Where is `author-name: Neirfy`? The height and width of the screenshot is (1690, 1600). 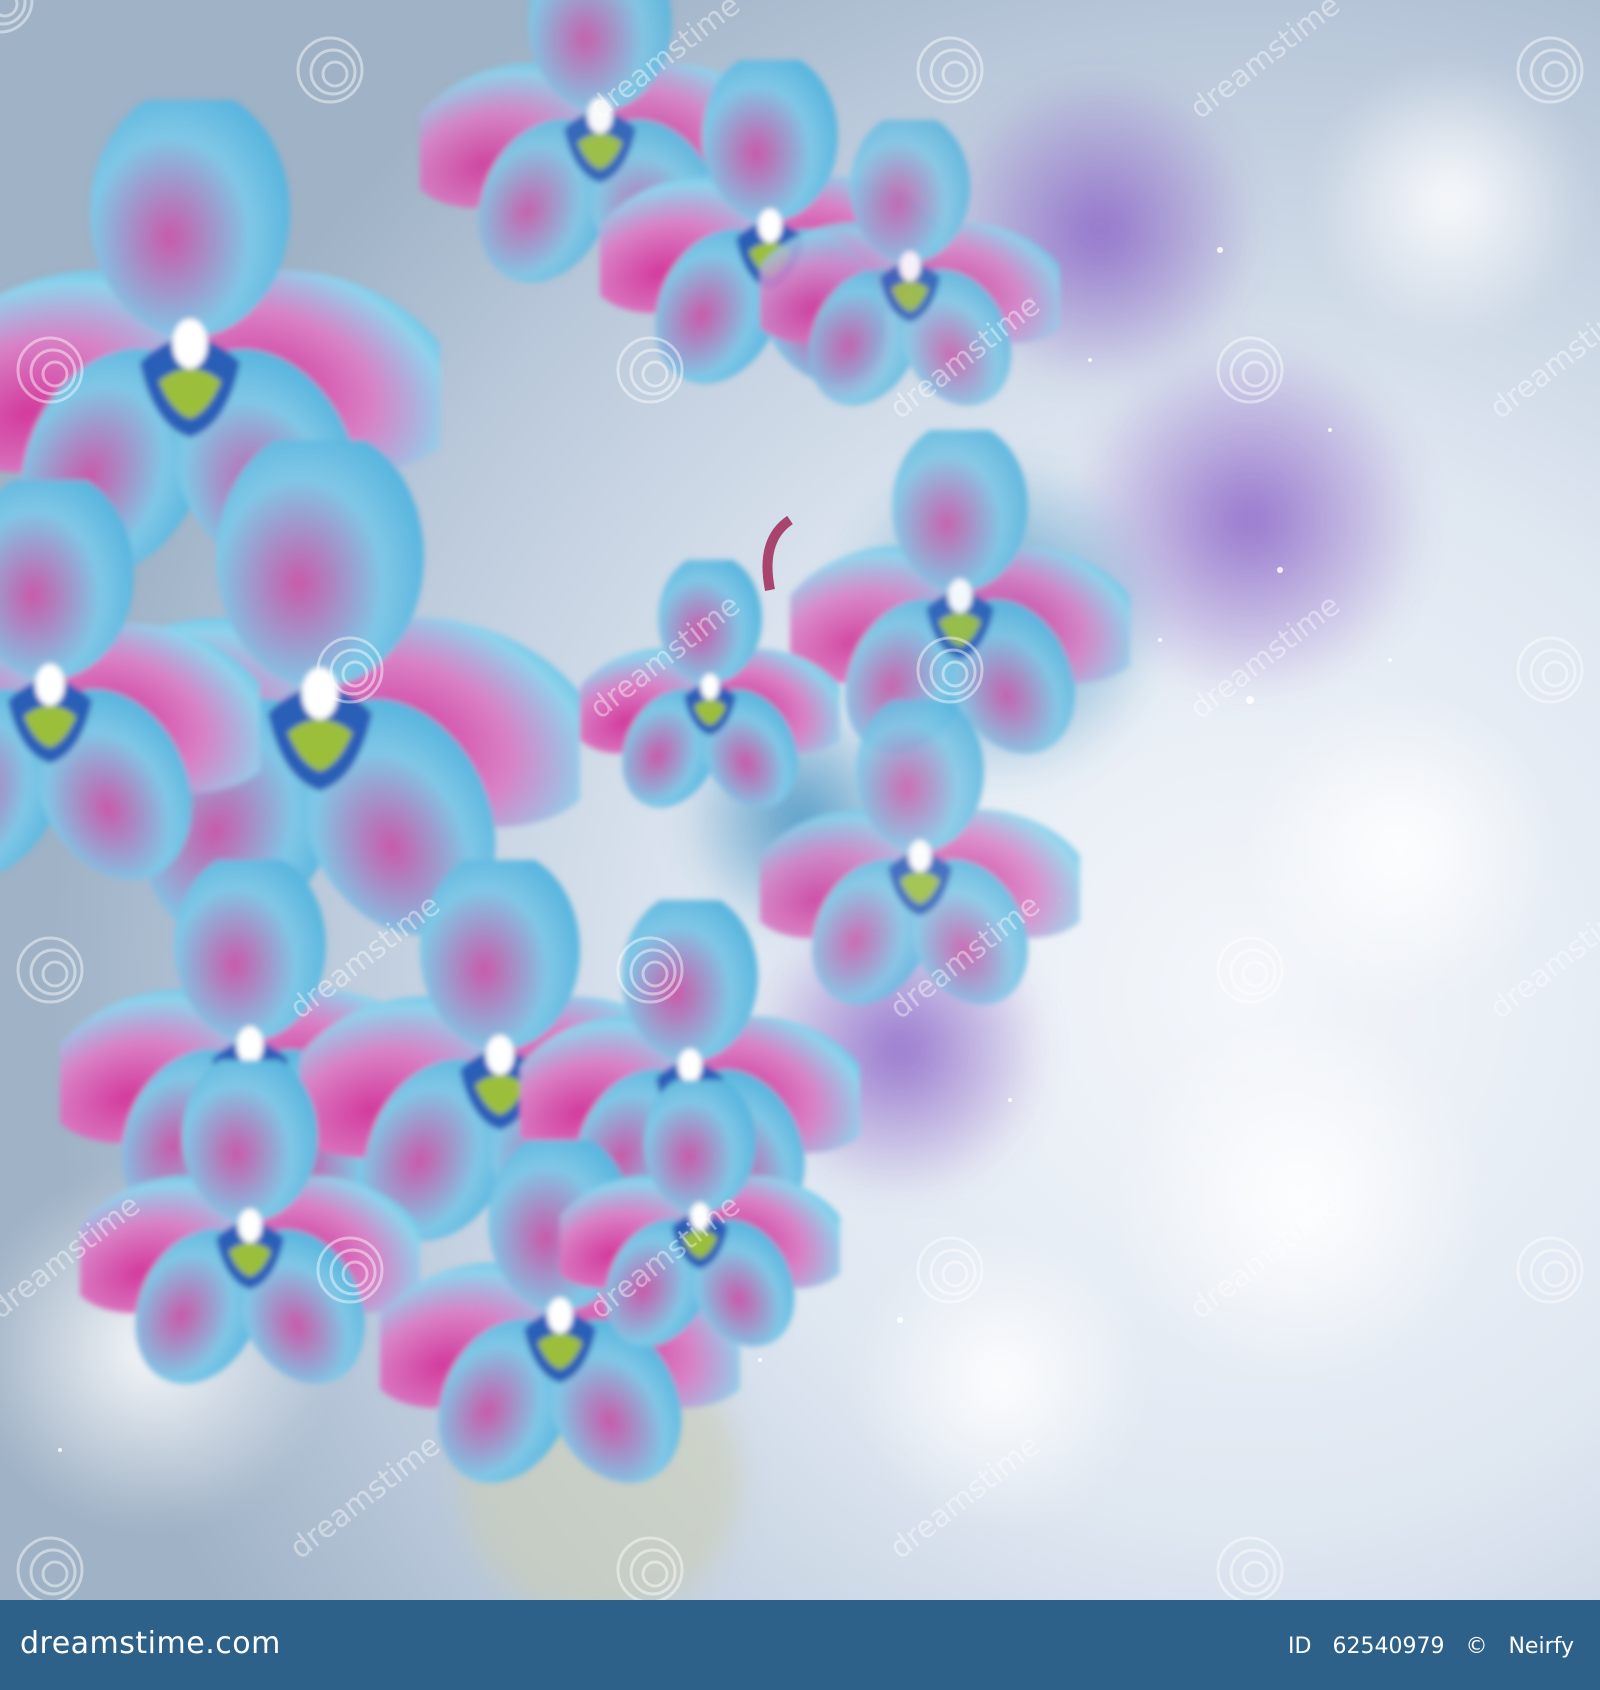
author-name: Neirfy is located at coordinates (1541, 1646).